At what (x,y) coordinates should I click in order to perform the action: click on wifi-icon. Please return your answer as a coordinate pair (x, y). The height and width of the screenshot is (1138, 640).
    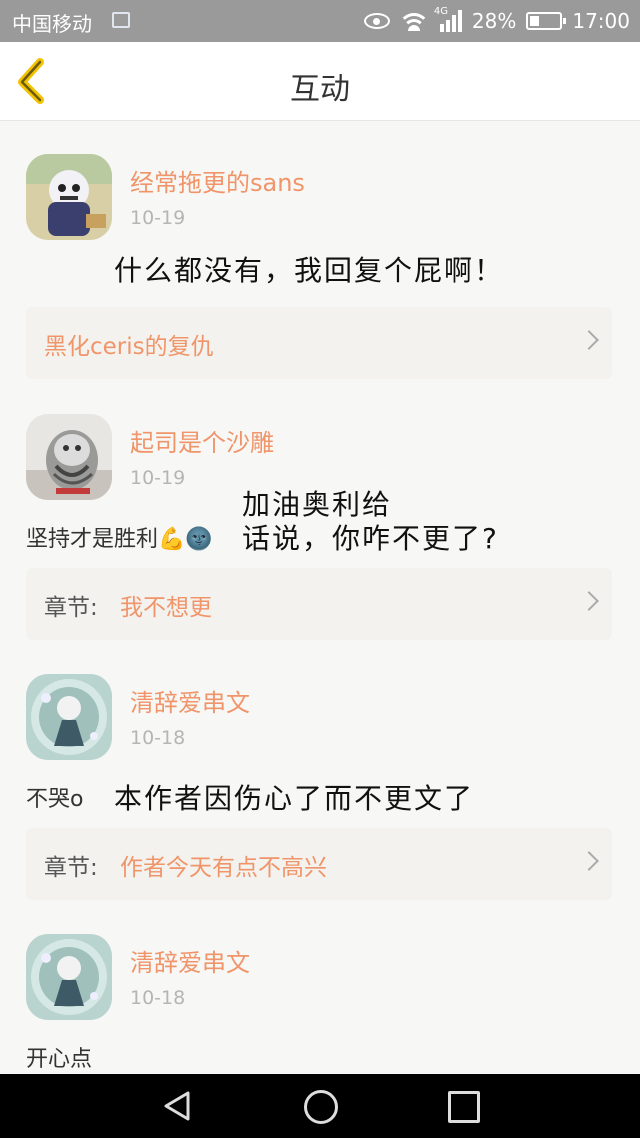
    Looking at the image, I should click on (413, 21).